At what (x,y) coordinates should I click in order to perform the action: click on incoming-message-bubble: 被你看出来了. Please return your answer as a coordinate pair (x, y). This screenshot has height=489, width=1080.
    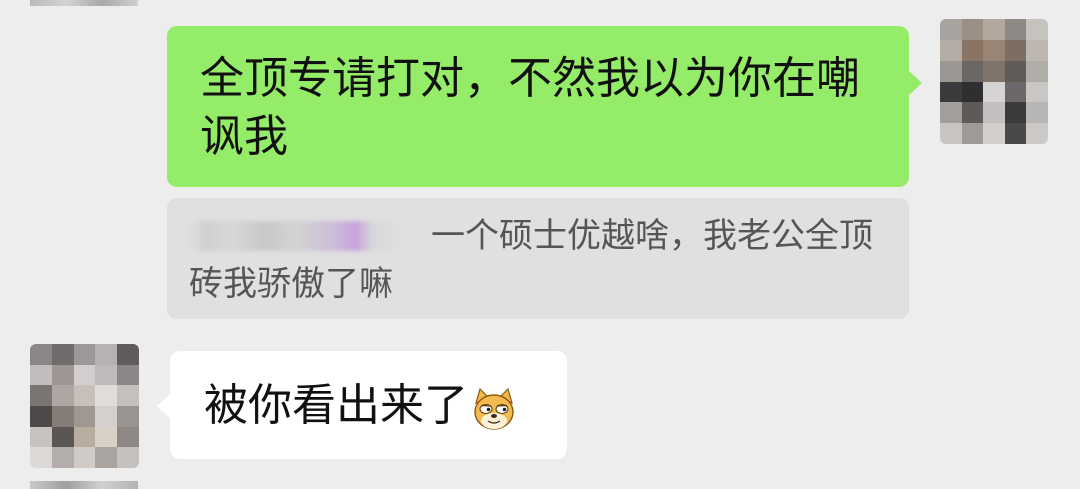
    Looking at the image, I should click on (362, 405).